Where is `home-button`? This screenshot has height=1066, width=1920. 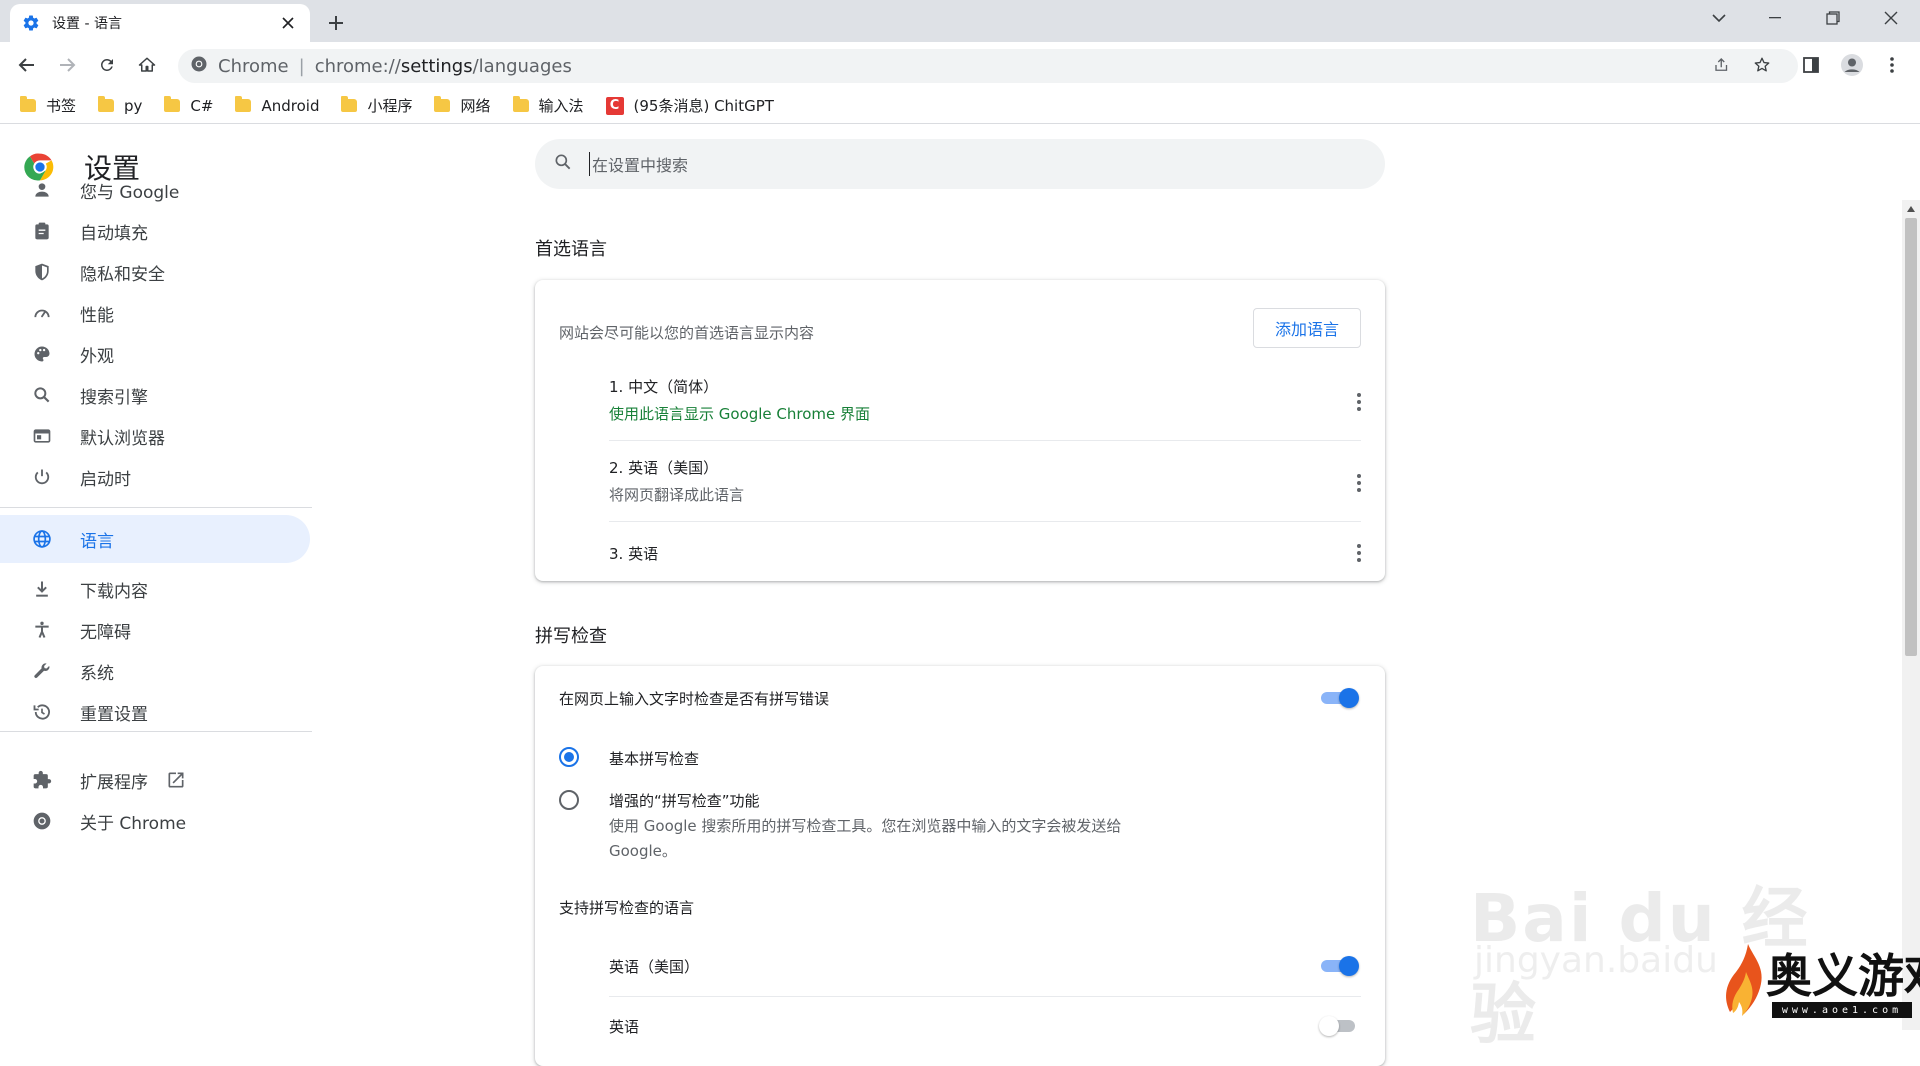
home-button is located at coordinates (147, 65).